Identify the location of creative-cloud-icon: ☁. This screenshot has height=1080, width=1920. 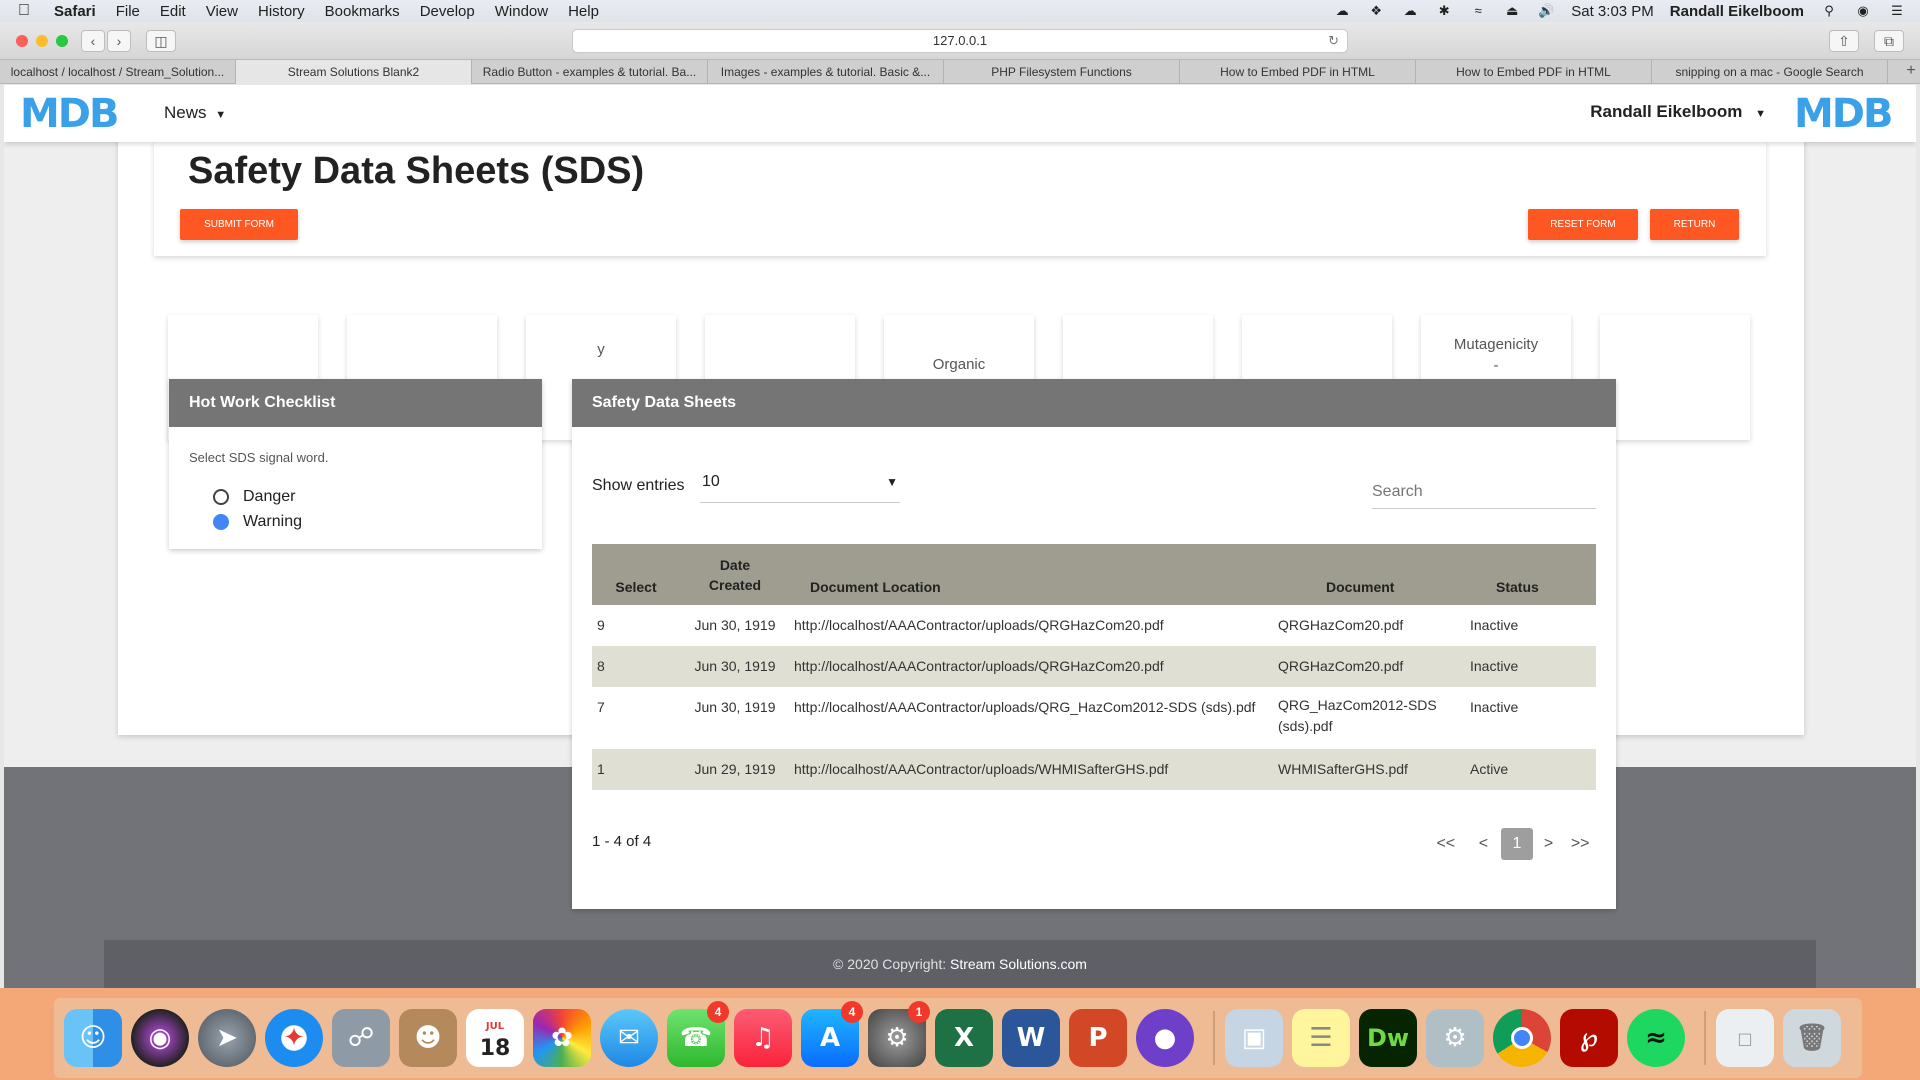
(1342, 11).